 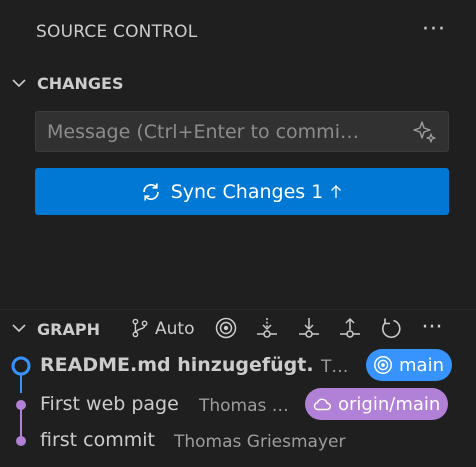 What do you see at coordinates (117, 32) in the screenshot?
I see `view-title: SOURCE CONTROL` at bounding box center [117, 32].